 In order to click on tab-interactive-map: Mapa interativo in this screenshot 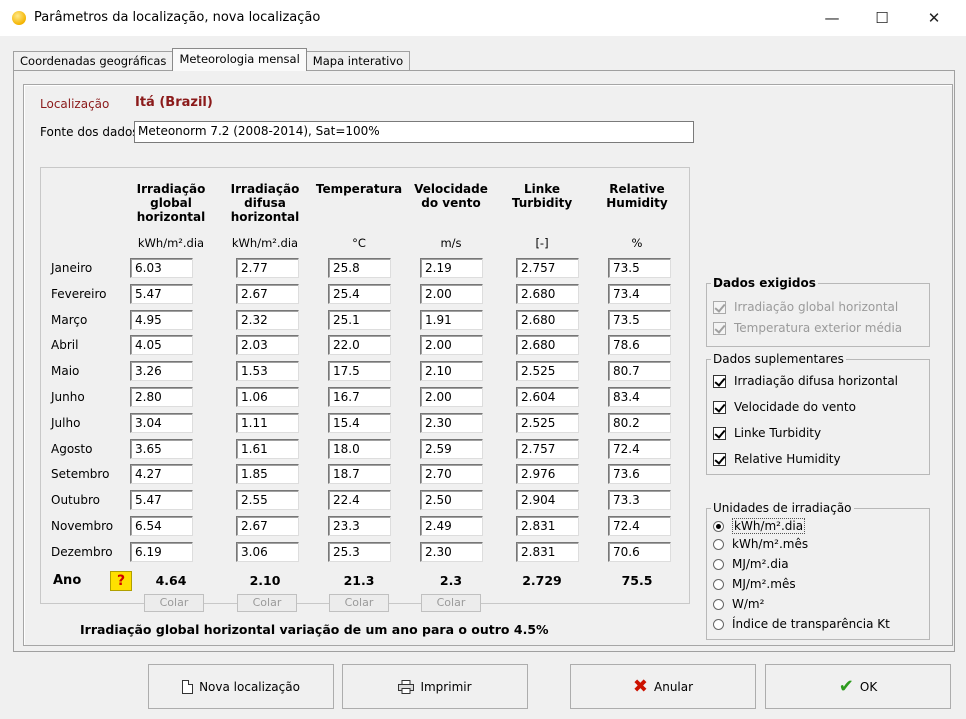, I will do `click(358, 61)`.